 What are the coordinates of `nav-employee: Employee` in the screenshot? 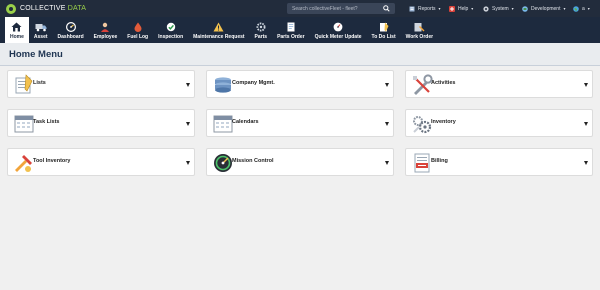 It's located at (106, 30).